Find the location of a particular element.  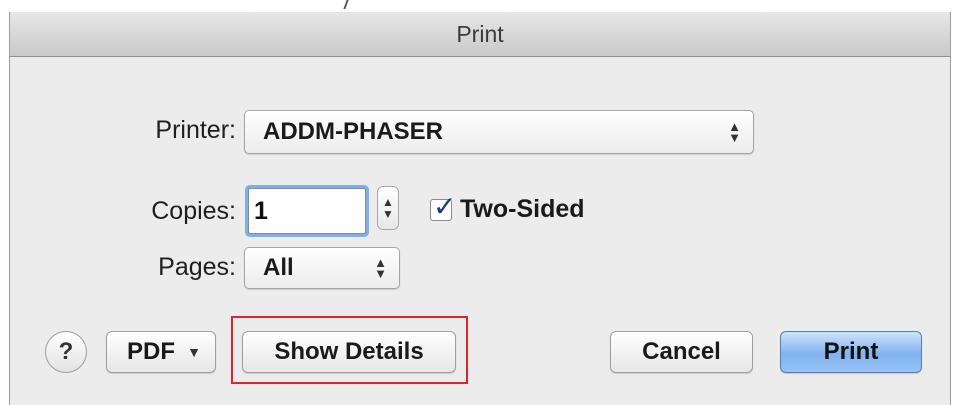

help-button: ? is located at coordinates (66, 352).